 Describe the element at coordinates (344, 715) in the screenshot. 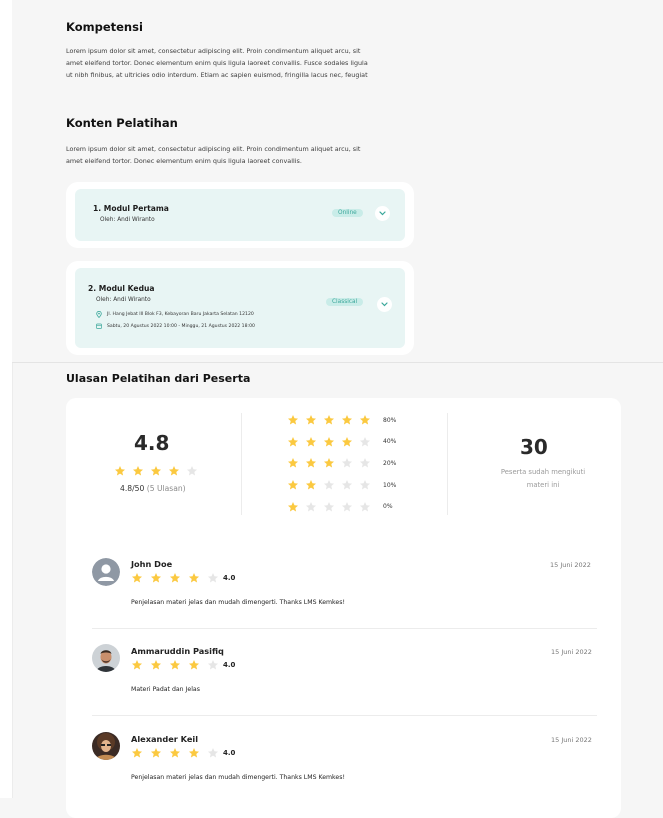

I see `review-separator` at that location.